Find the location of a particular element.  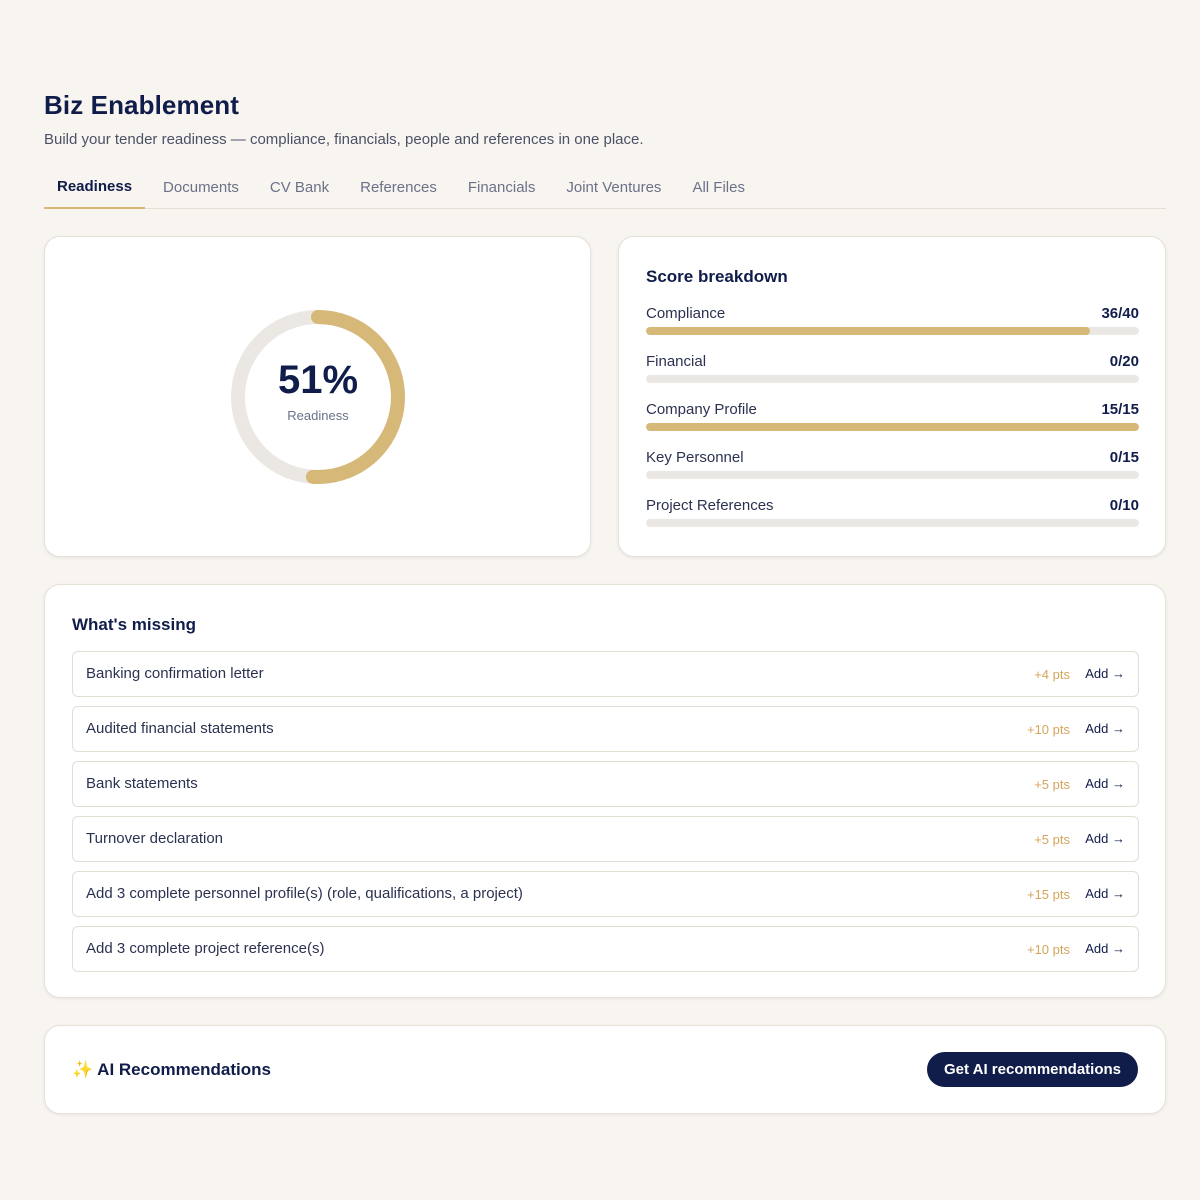

missing-item-label: Audited financial statements is located at coordinates (180, 728).